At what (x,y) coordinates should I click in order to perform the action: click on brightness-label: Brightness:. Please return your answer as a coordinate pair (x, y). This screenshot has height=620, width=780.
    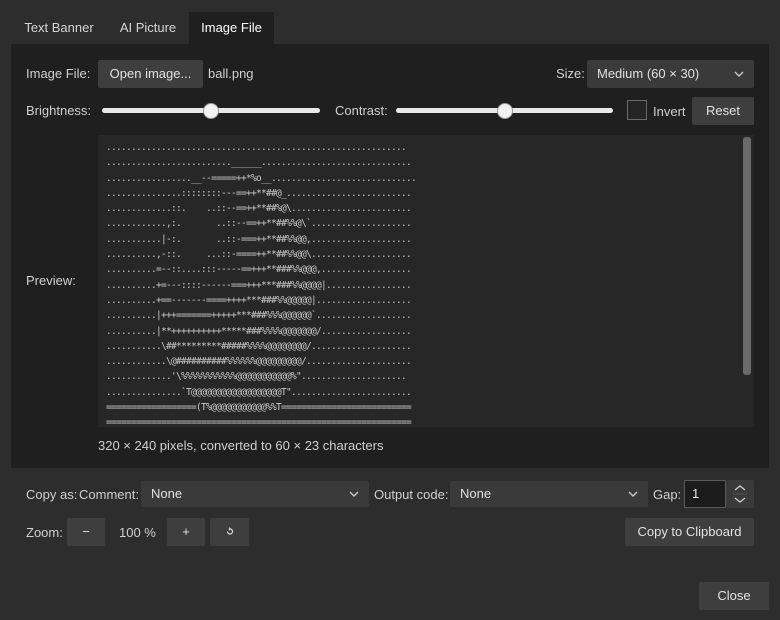
    Looking at the image, I should click on (59, 110).